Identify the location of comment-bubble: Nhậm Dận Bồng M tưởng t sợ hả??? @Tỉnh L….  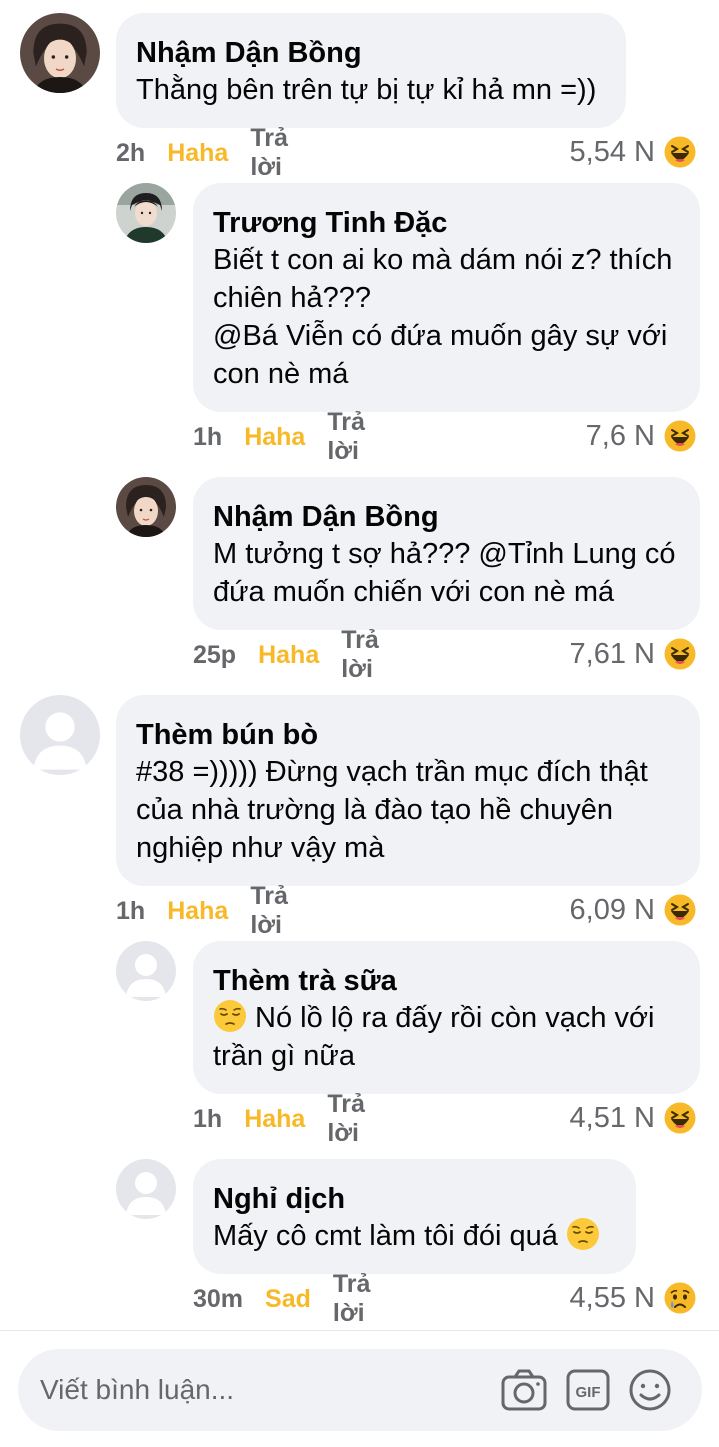
(446, 553).